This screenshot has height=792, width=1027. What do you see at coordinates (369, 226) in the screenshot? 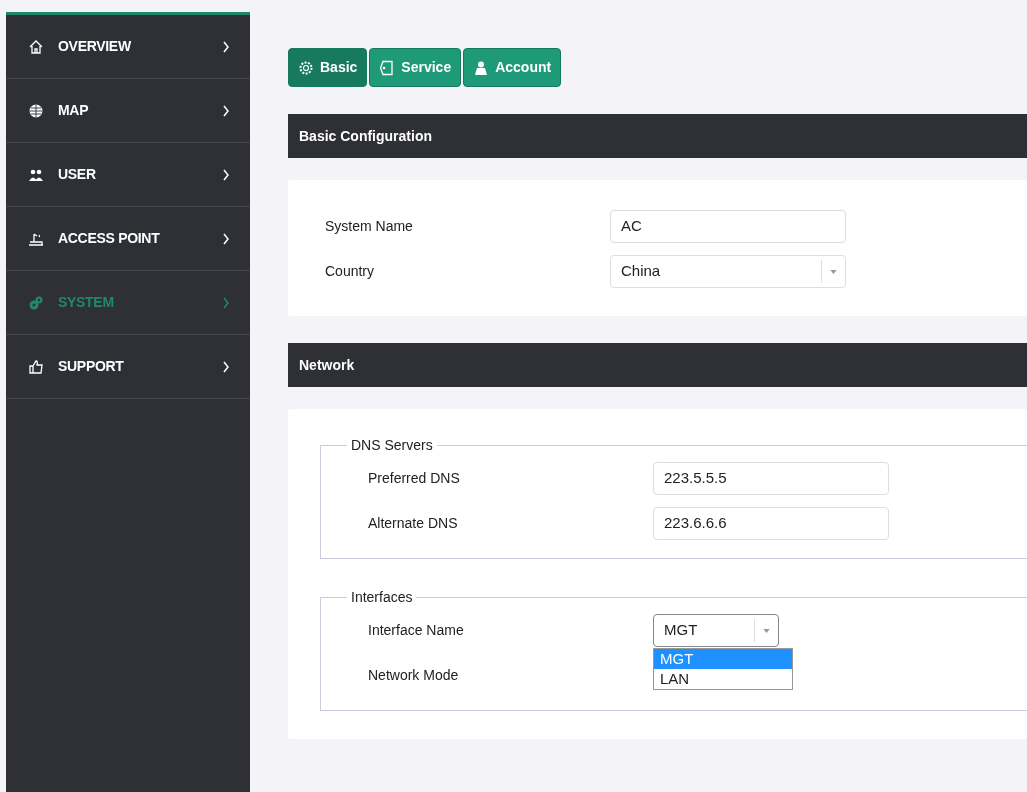
I see `field-label: System Name` at bounding box center [369, 226].